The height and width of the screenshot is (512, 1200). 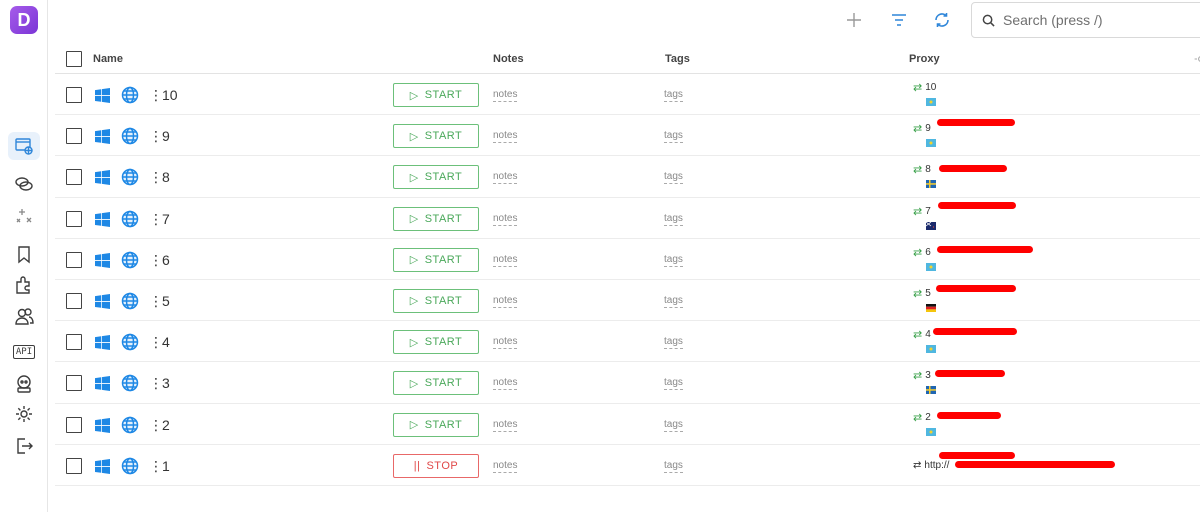 What do you see at coordinates (627, 265) in the screenshot?
I see `table-row: ⋮ 6 ▷ START notes tags ⇄ 6` at bounding box center [627, 265].